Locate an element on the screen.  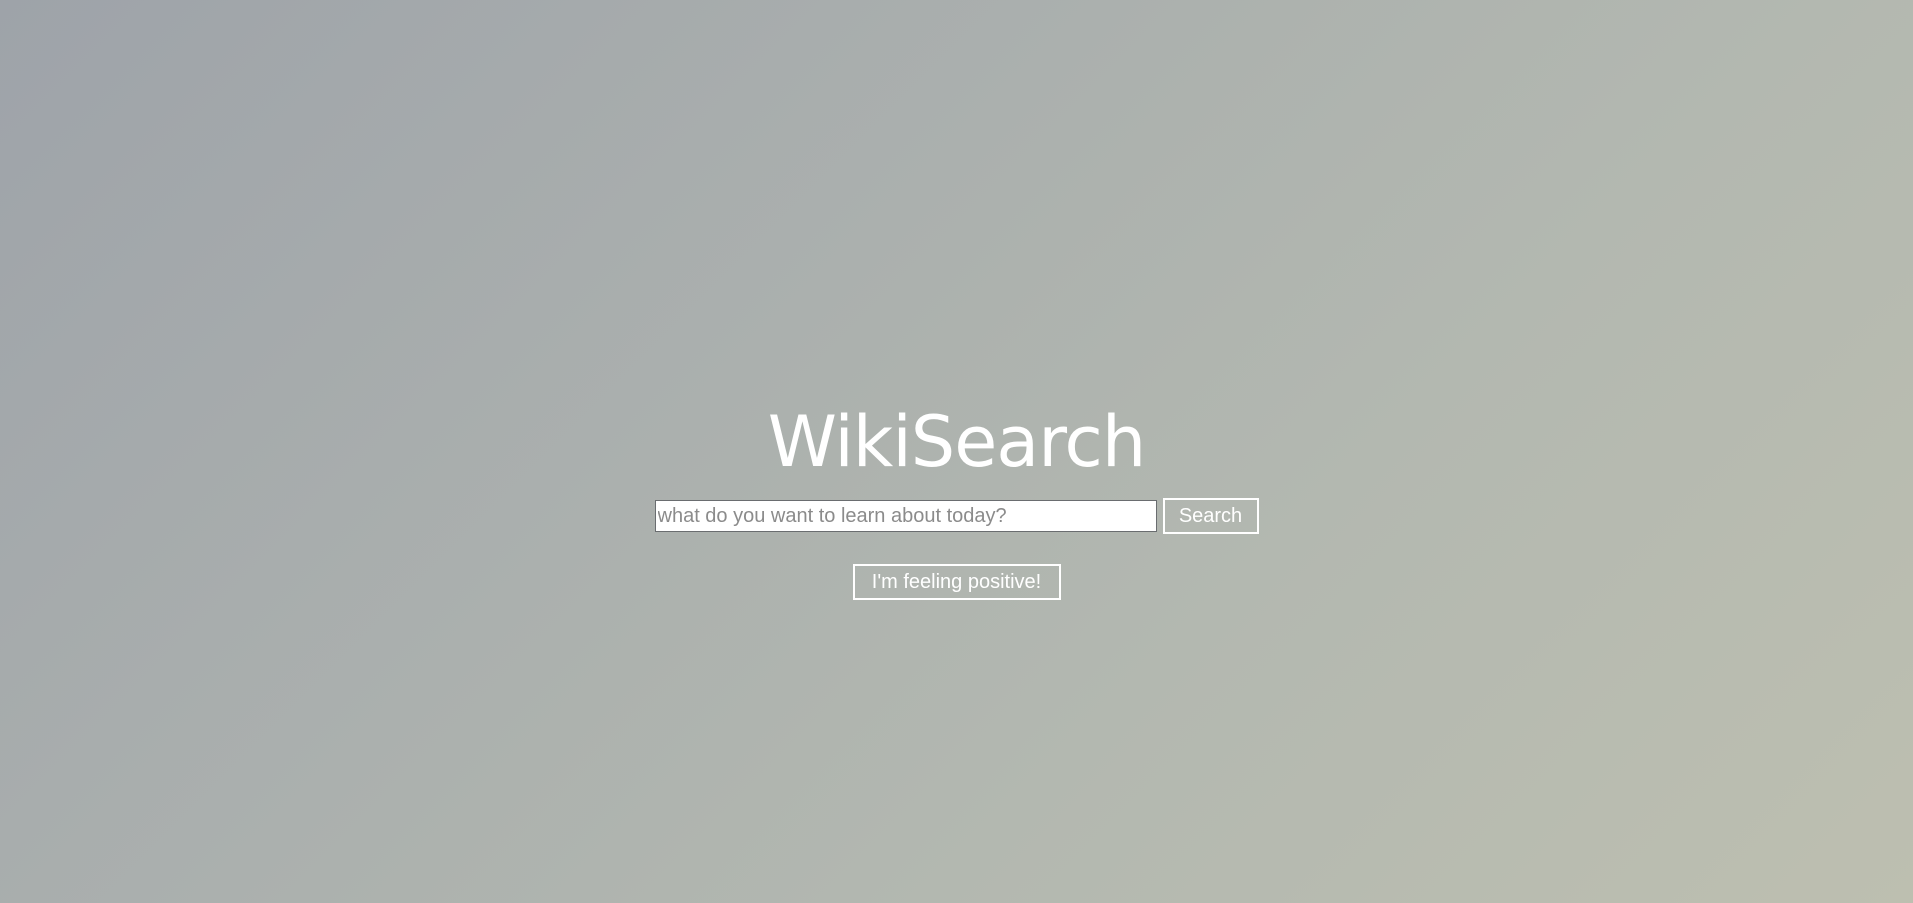
page-title: WikiSearch is located at coordinates (957, 442).